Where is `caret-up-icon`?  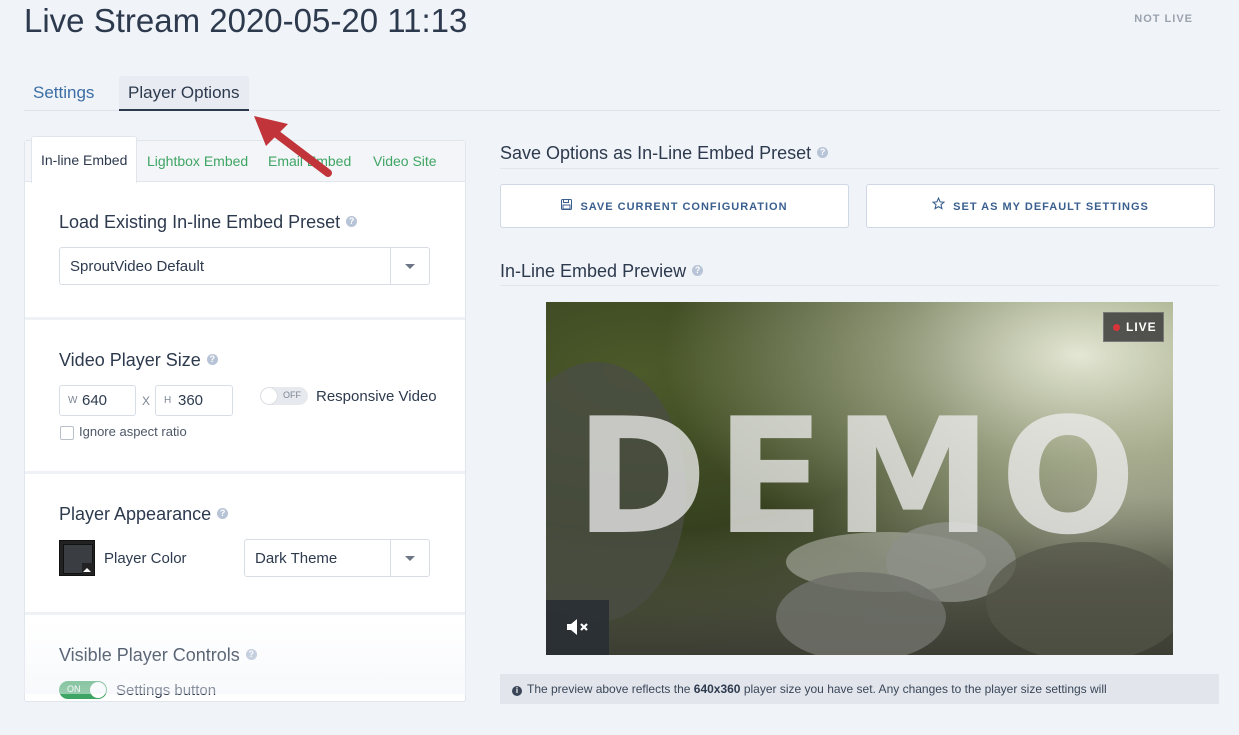 caret-up-icon is located at coordinates (87, 570).